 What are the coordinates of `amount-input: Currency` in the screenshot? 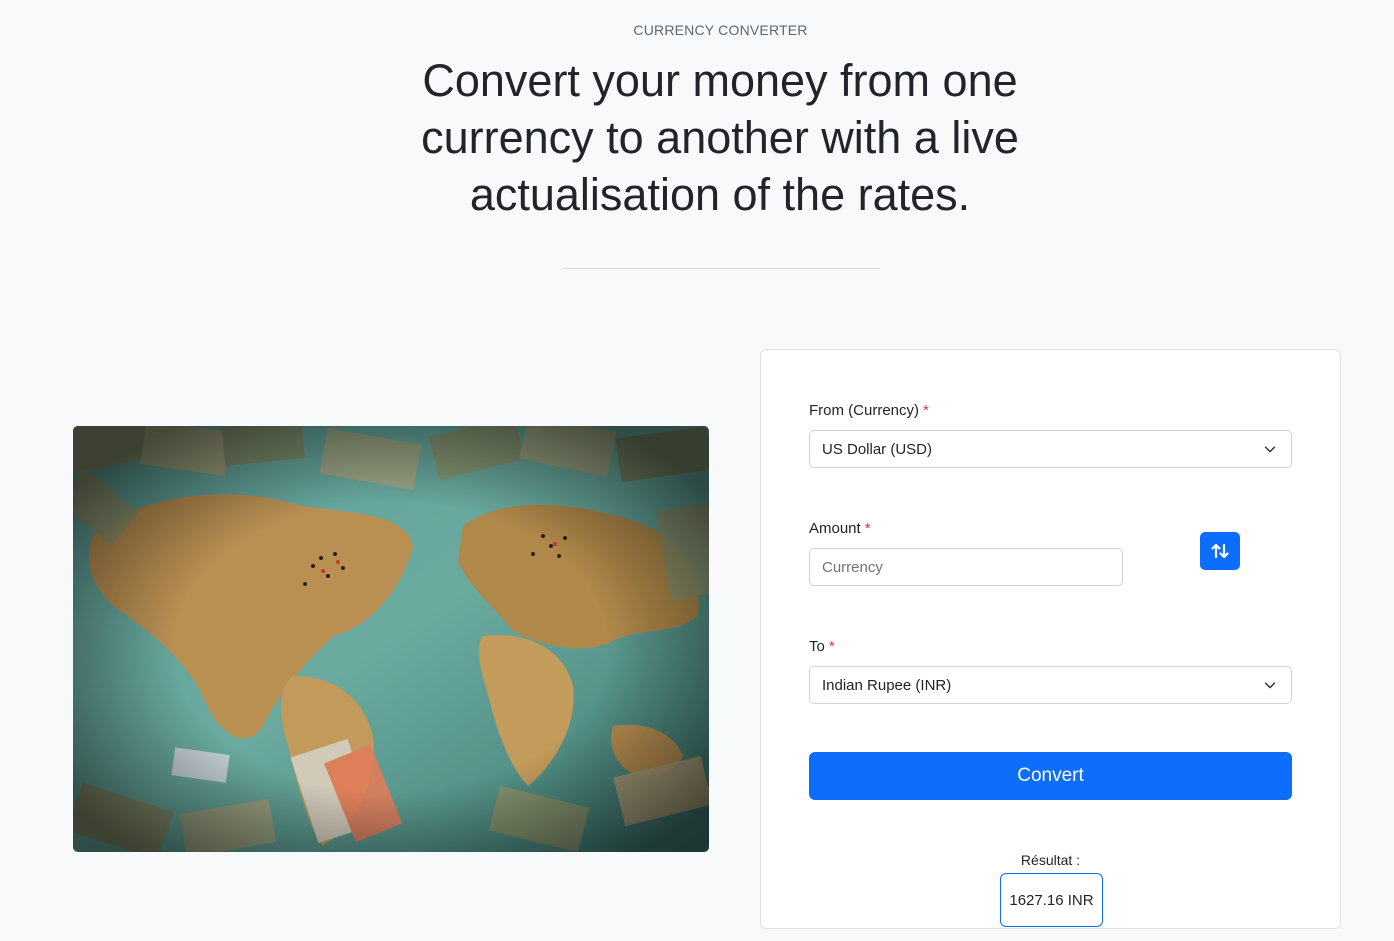 It's located at (966, 567).